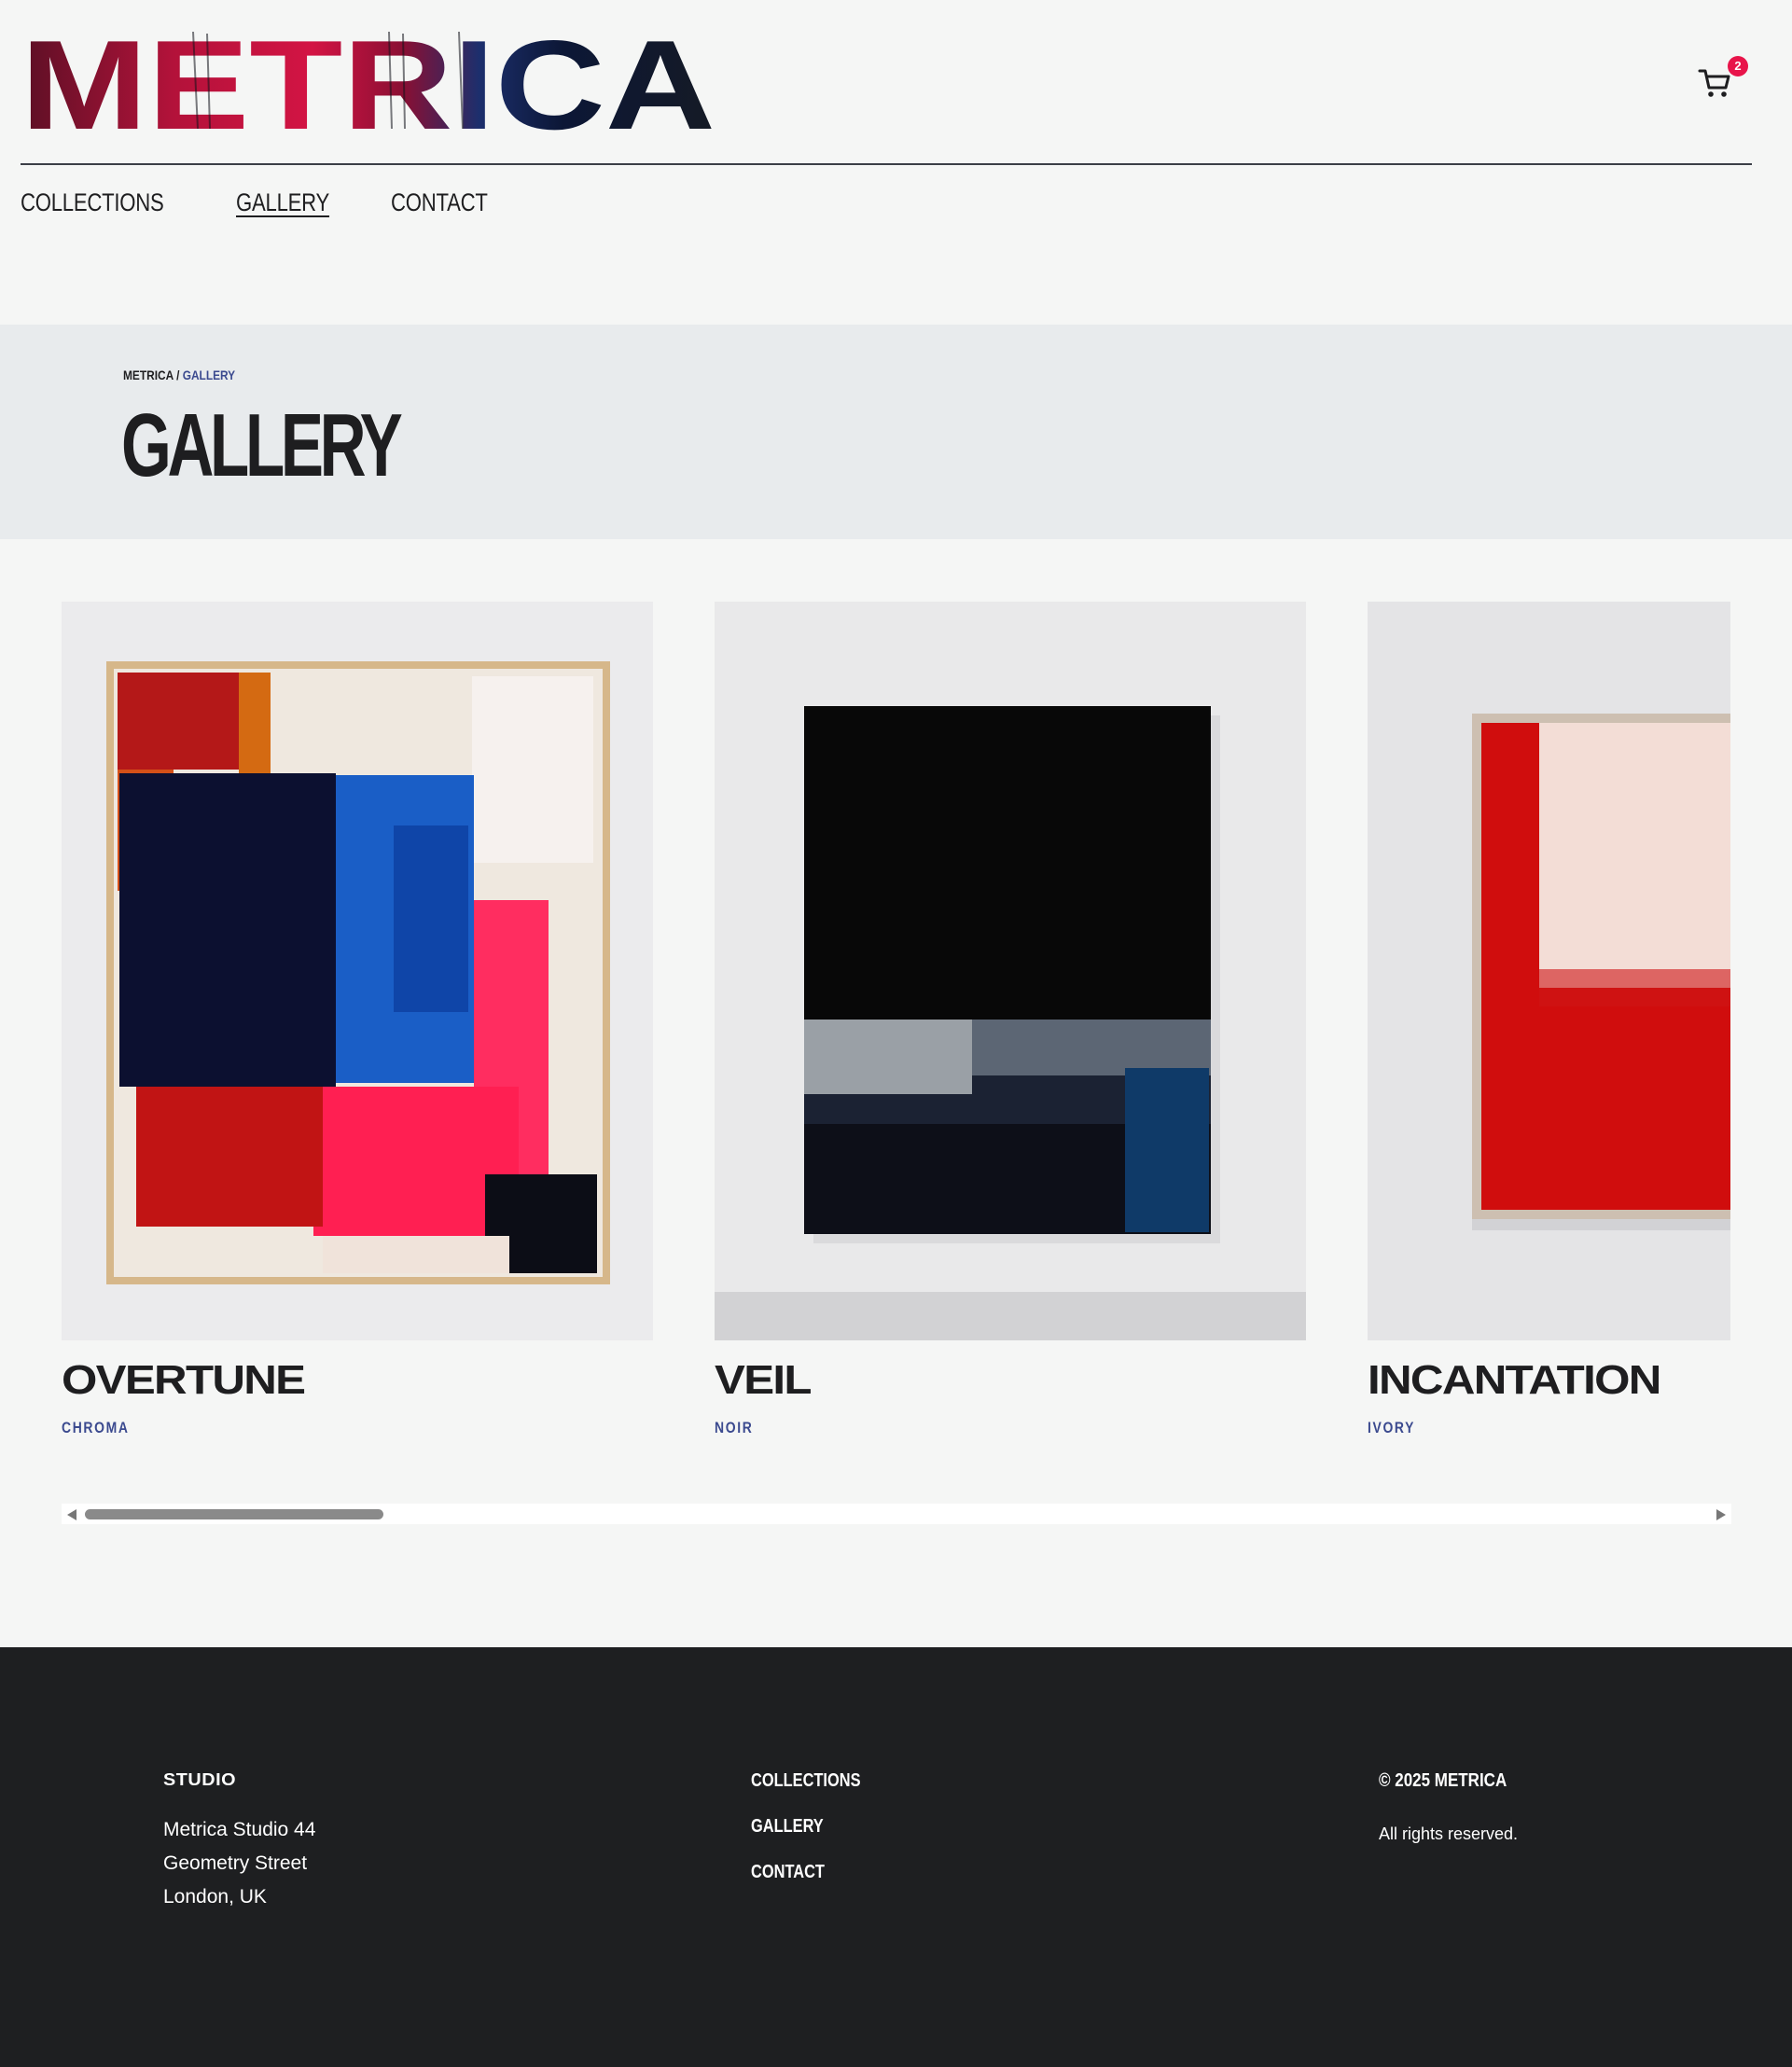 The image size is (1792, 2067). Describe the element at coordinates (282, 202) in the screenshot. I see `nav-item-gallery: GALLERY` at that location.